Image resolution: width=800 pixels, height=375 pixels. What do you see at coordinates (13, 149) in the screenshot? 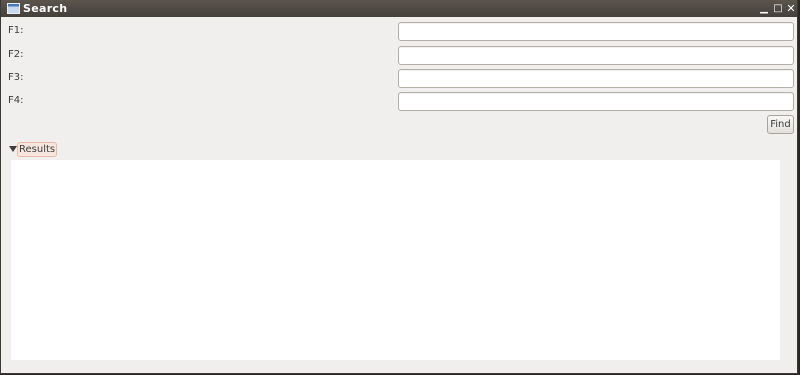
I see `triangle-down-icon` at bounding box center [13, 149].